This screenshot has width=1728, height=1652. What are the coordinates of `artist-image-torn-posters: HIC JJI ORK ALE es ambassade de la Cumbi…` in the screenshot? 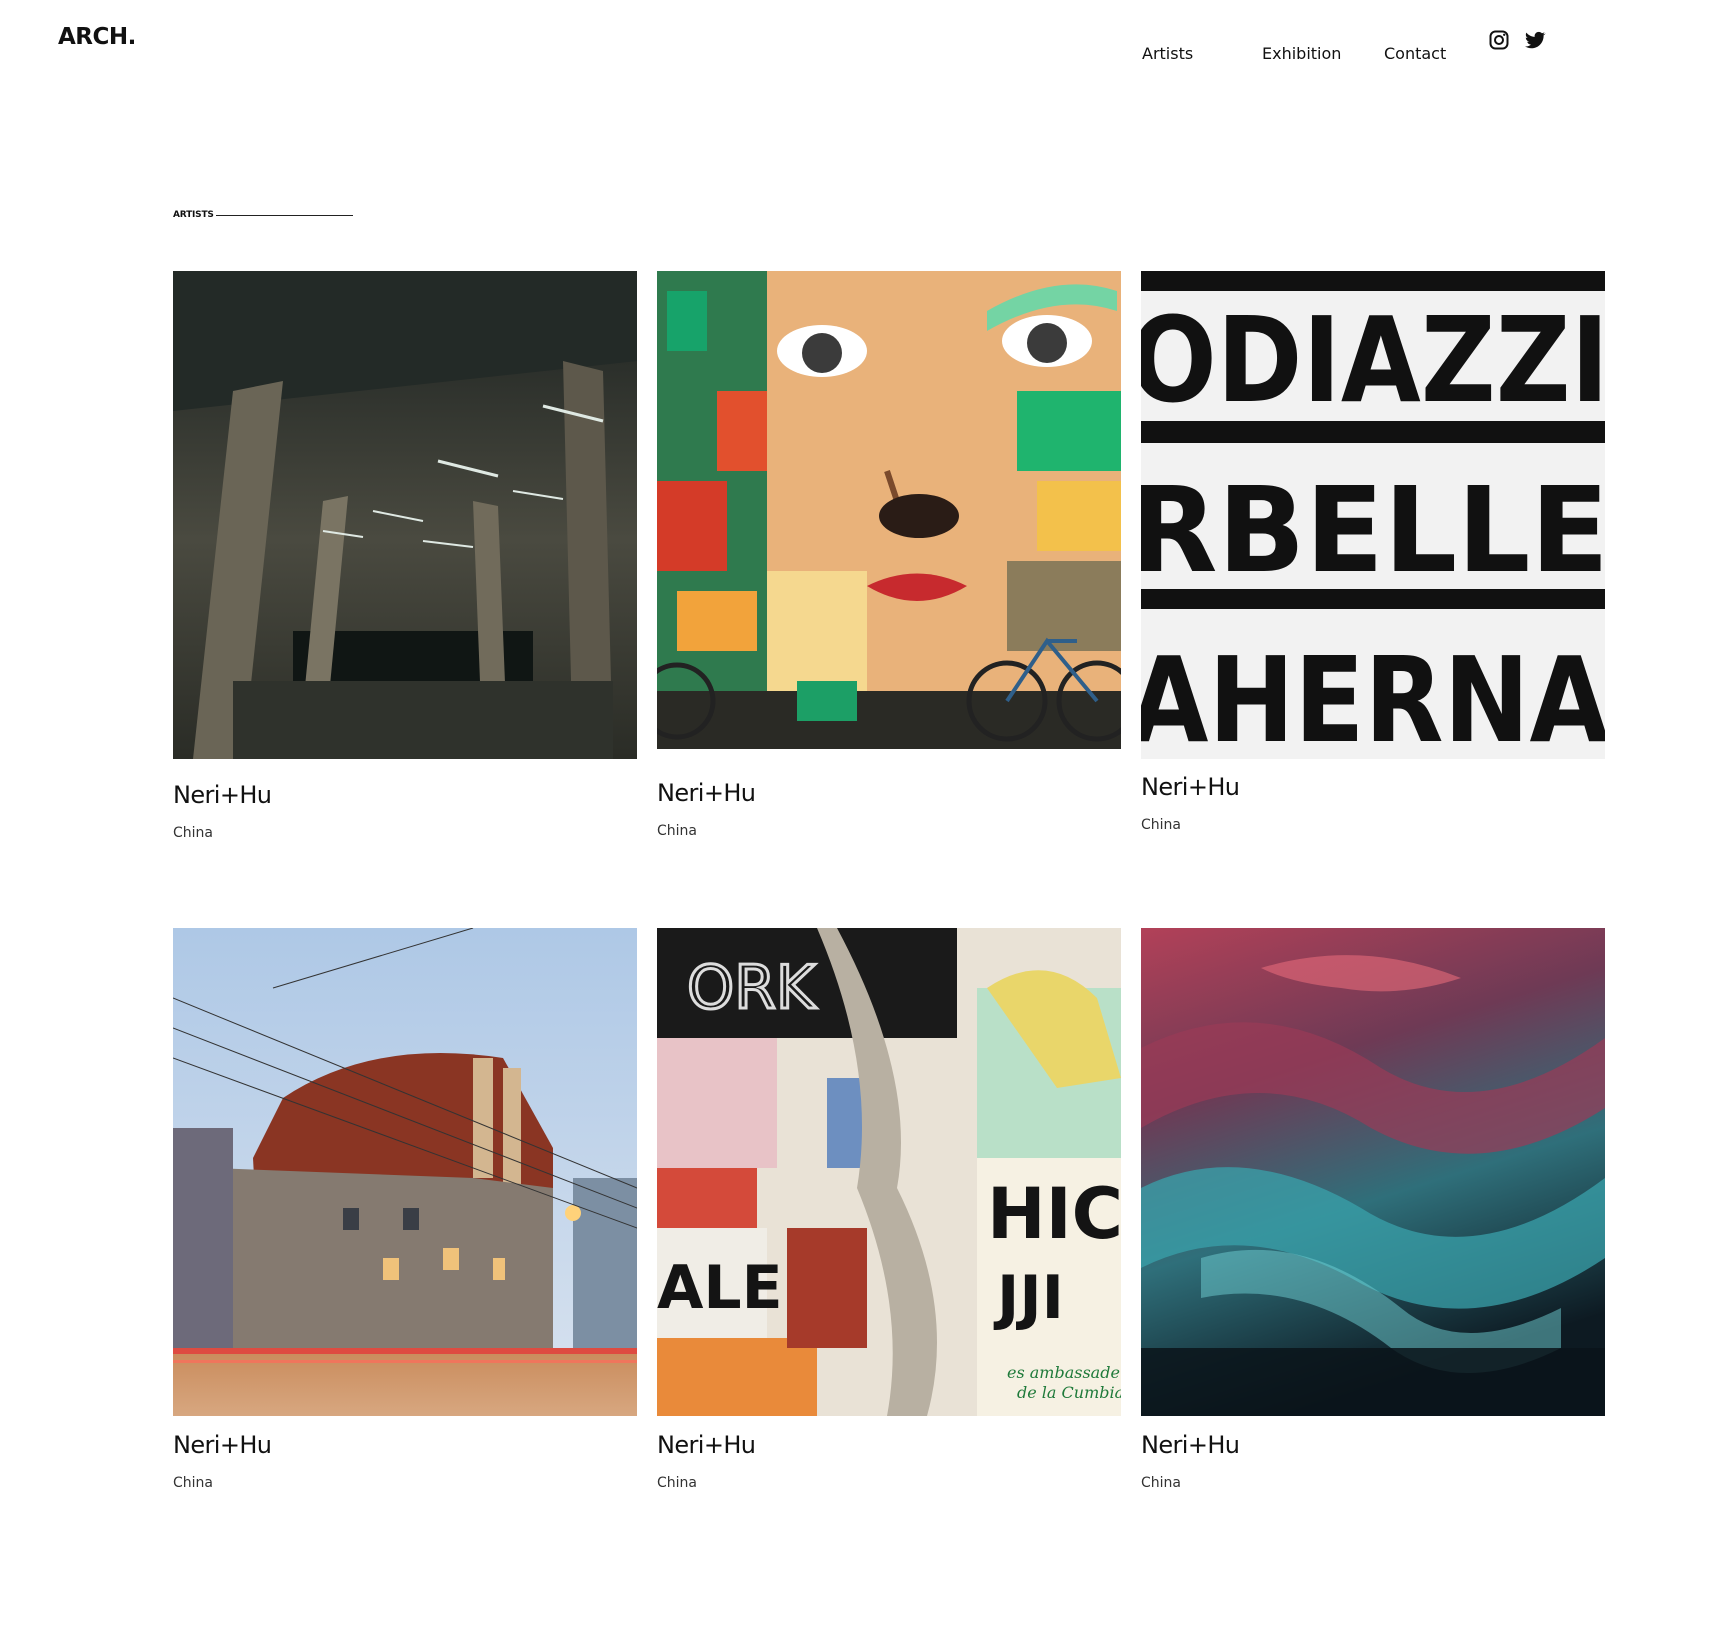 It's located at (889, 1172).